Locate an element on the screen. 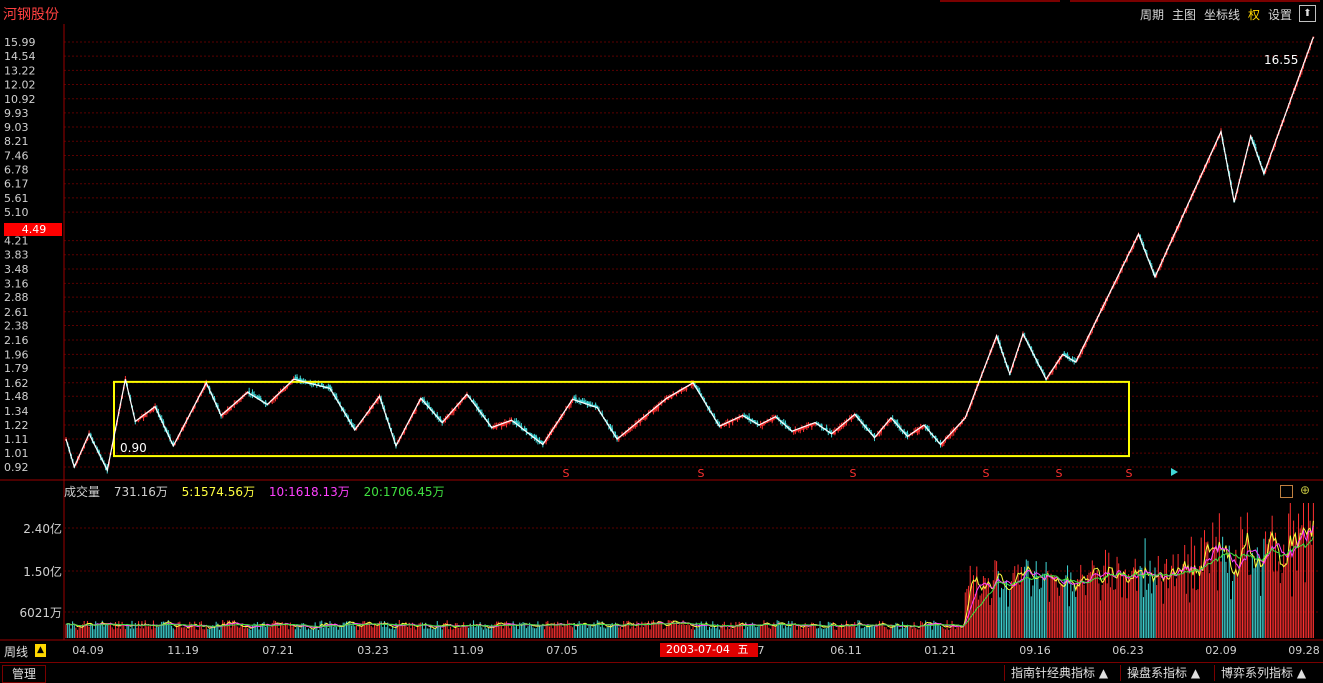  price-tick-label: 9.03 is located at coordinates (16, 127).